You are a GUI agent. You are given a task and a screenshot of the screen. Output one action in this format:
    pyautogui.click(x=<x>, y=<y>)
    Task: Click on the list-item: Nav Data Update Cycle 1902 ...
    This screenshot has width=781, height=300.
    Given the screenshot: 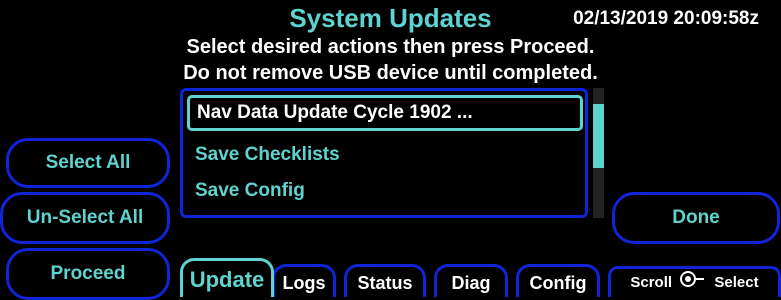 What is the action you would take?
    pyautogui.click(x=385, y=113)
    